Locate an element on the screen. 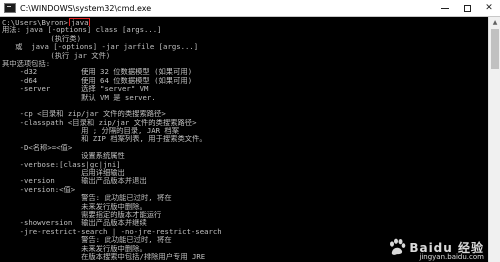 Image resolution: width=500 pixels, height=262 pixels. close-icon: ✕ is located at coordinates (489, 8).